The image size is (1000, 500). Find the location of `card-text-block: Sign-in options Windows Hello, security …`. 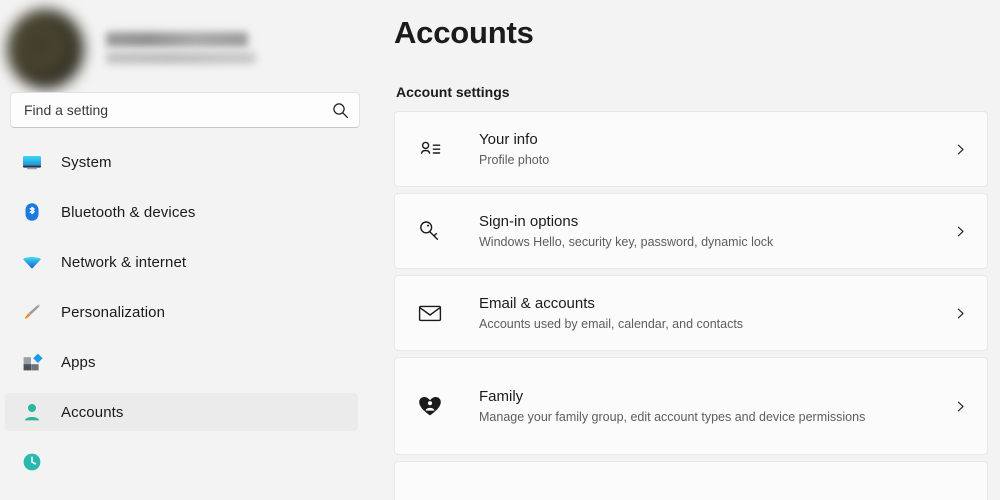

card-text-block: Sign-in options Windows Hello, security … is located at coordinates (714, 231).